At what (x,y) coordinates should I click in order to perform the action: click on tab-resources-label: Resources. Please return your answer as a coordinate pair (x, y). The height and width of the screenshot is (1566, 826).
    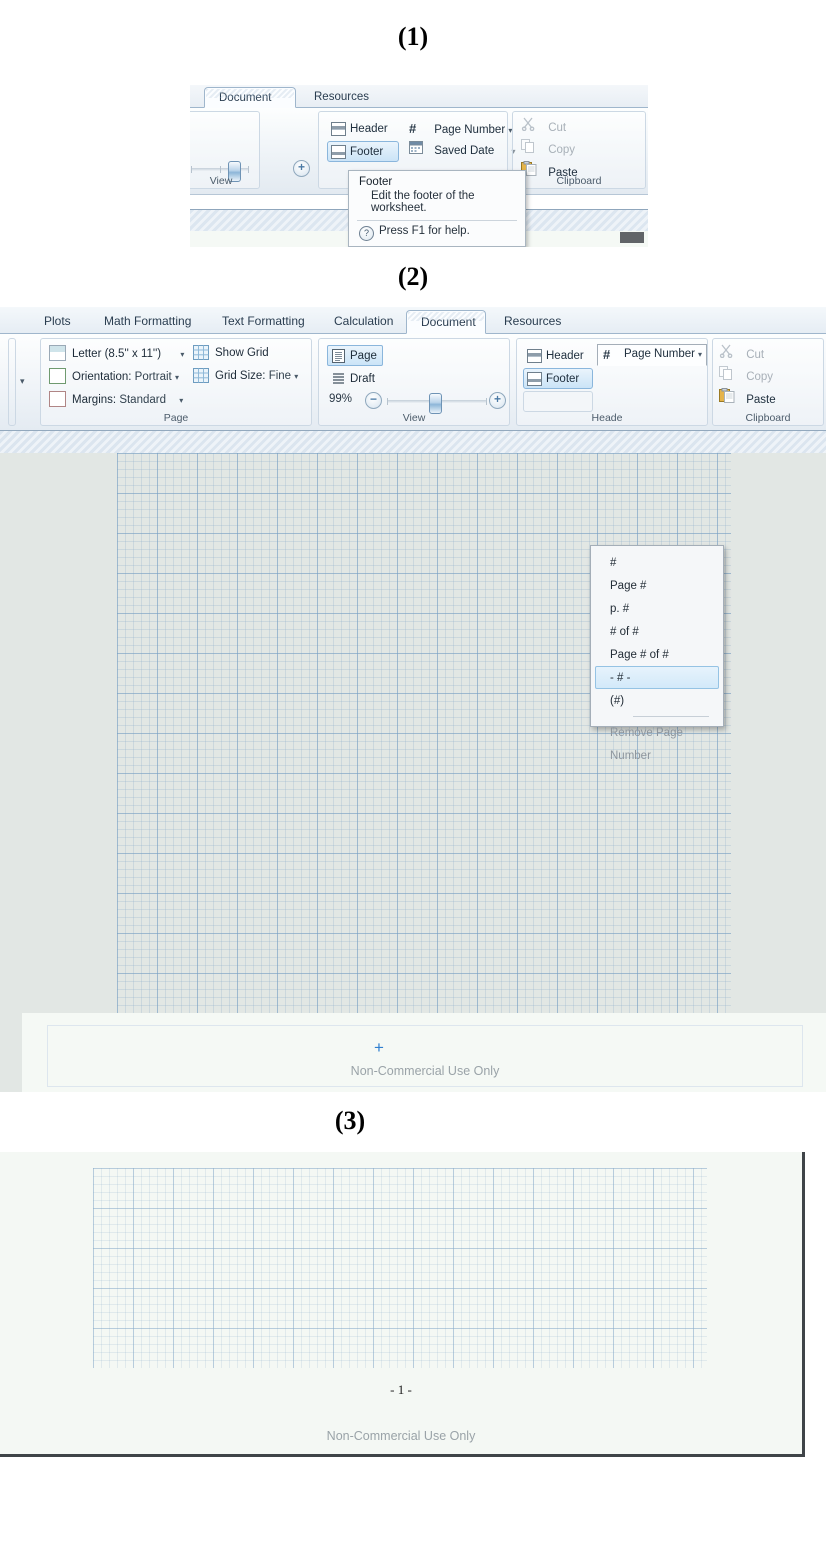
    Looking at the image, I should click on (533, 321).